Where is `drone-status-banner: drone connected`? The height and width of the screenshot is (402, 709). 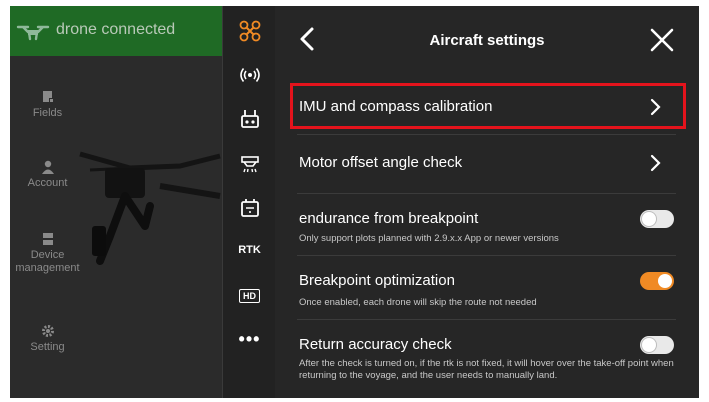 drone-status-banner: drone connected is located at coordinates (116, 31).